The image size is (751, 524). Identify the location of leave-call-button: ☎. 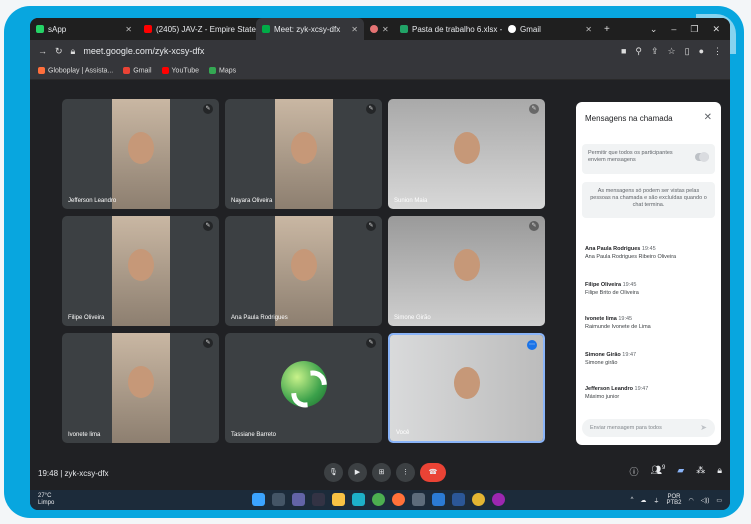
(433, 472).